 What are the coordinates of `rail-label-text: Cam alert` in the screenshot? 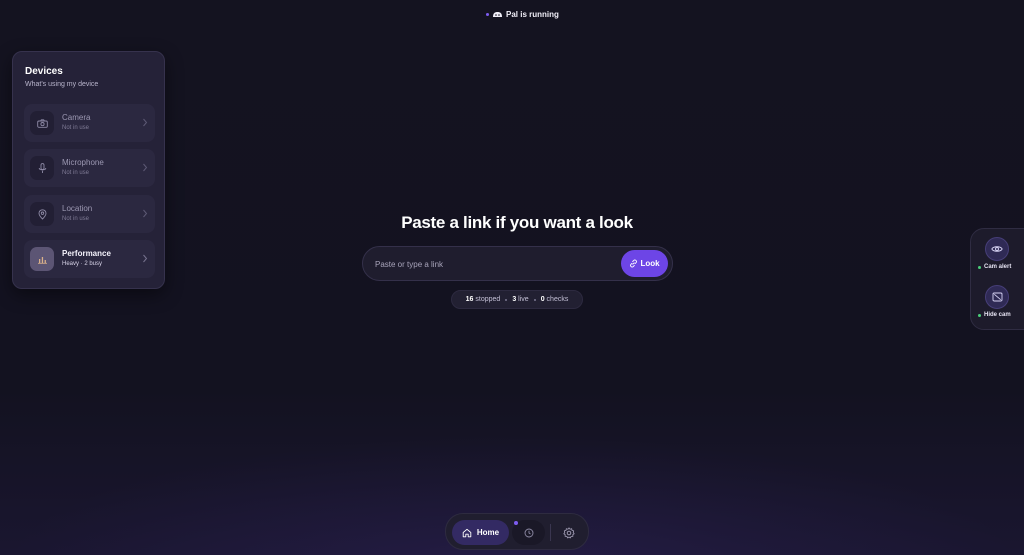 It's located at (998, 267).